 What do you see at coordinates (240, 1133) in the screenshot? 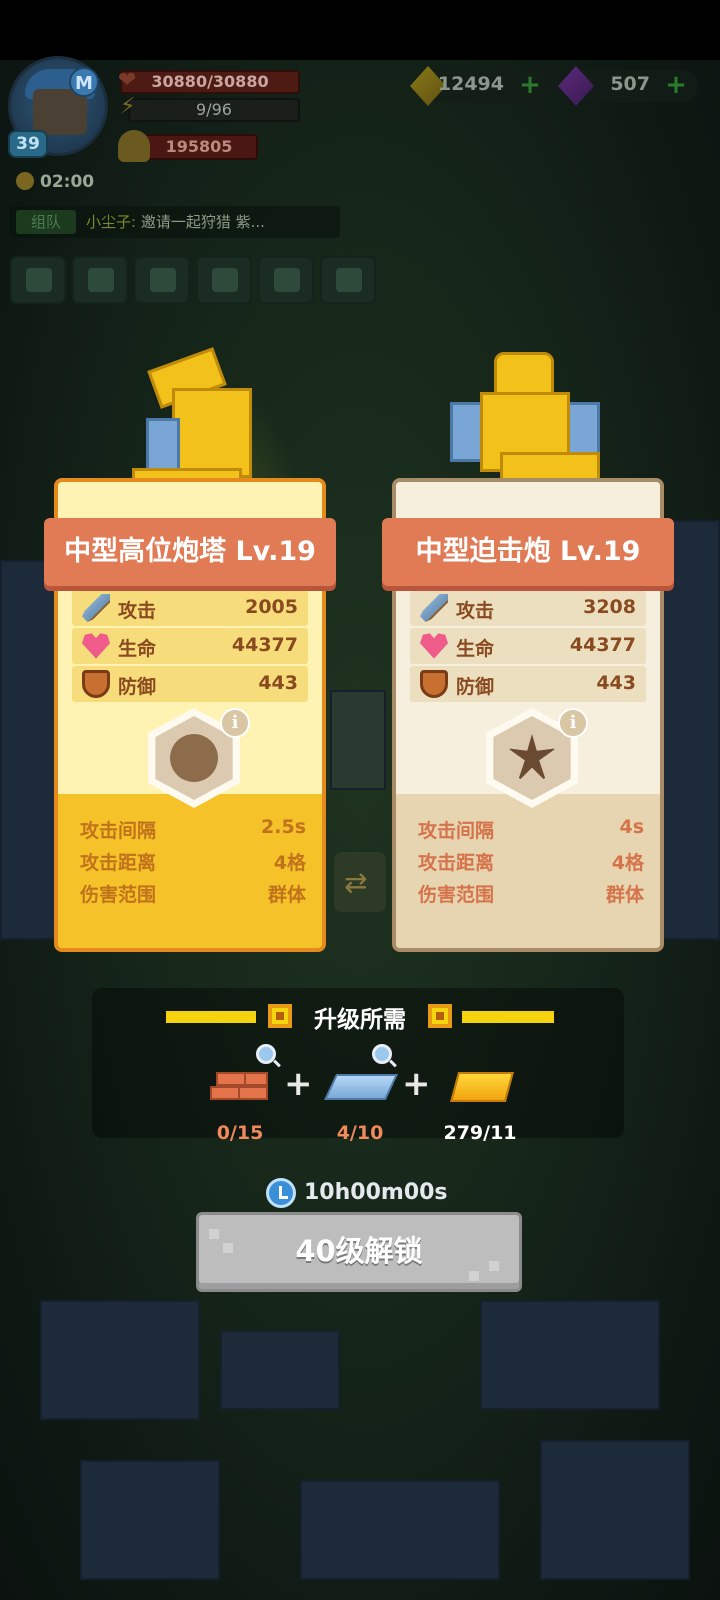
I see `material-count: 0/15` at bounding box center [240, 1133].